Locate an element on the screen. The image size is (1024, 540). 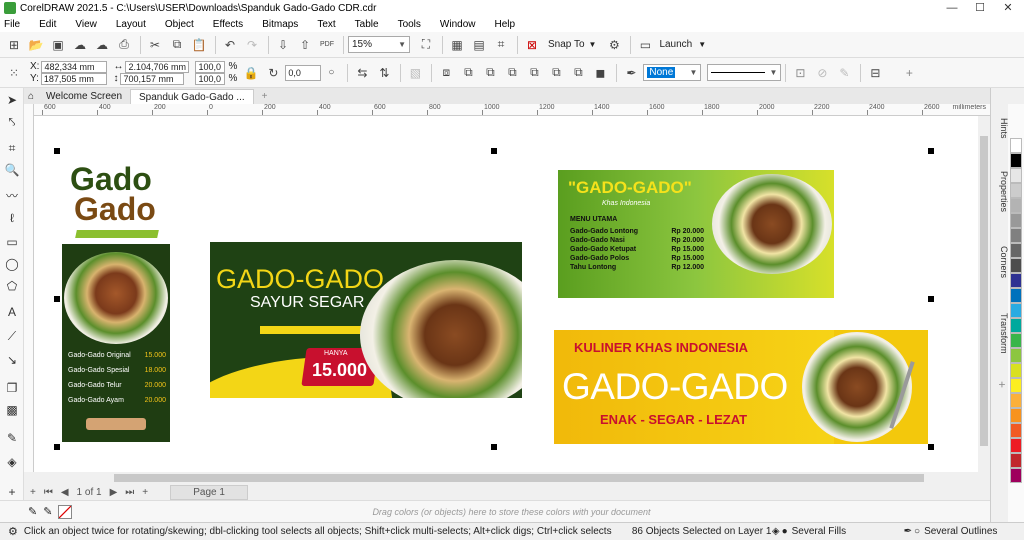
width-field: 2.104,706 mm is located at coordinates (157, 66).